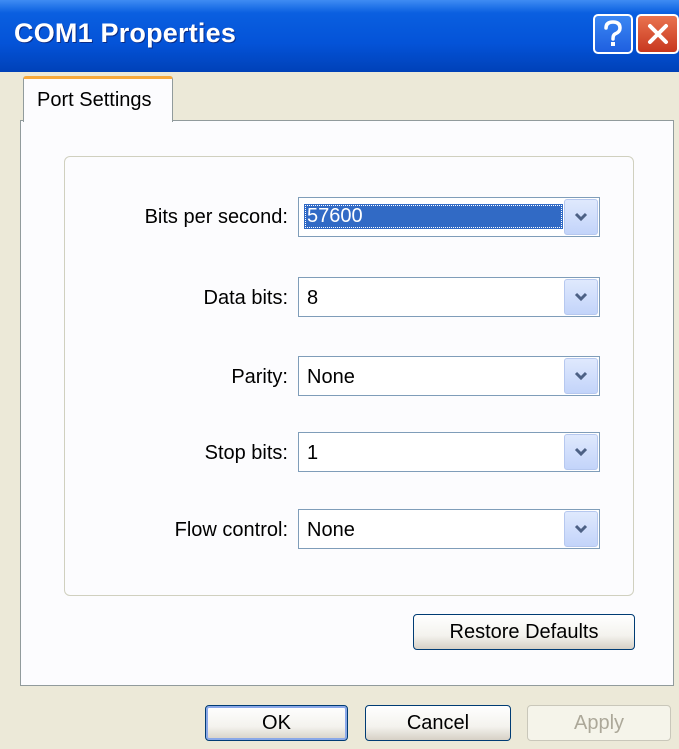 This screenshot has height=749, width=679. What do you see at coordinates (331, 377) in the screenshot?
I see `parity-value: None` at bounding box center [331, 377].